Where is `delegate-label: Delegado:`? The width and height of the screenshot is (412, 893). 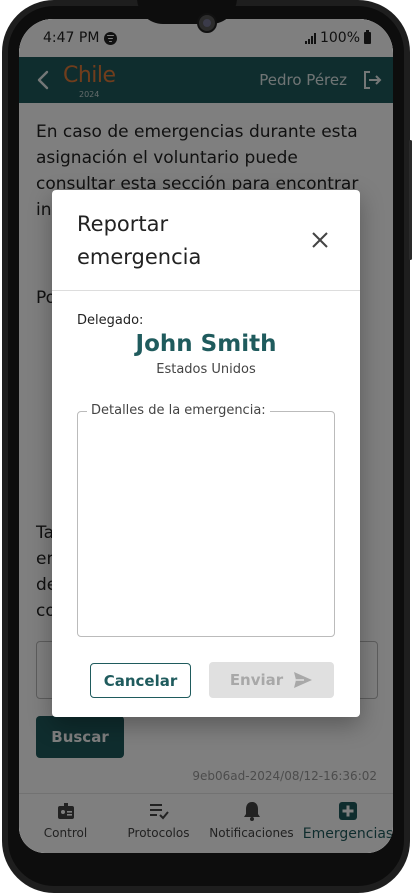
delegate-label: Delegado: is located at coordinates (110, 320).